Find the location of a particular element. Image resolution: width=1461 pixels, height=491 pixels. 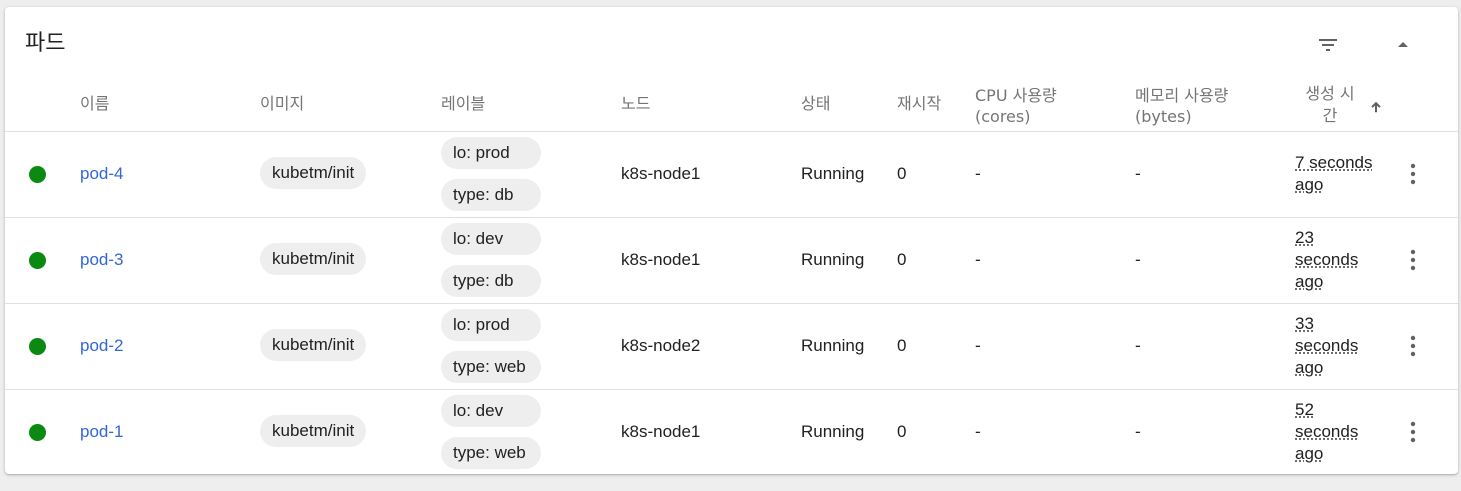

collapse-button is located at coordinates (1403, 45).